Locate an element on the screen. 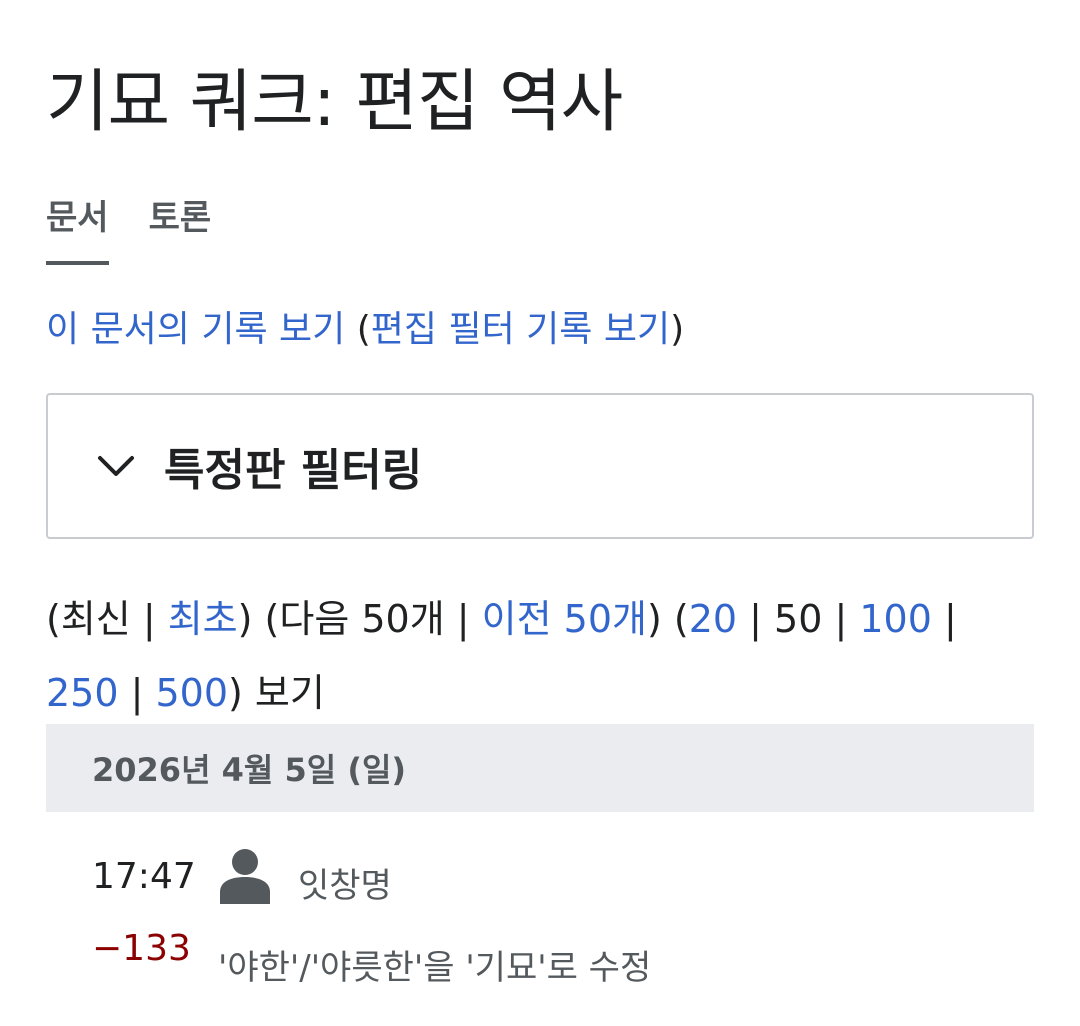 The height and width of the screenshot is (1026, 1080). nav-text: (최신 | is located at coordinates (107, 619).